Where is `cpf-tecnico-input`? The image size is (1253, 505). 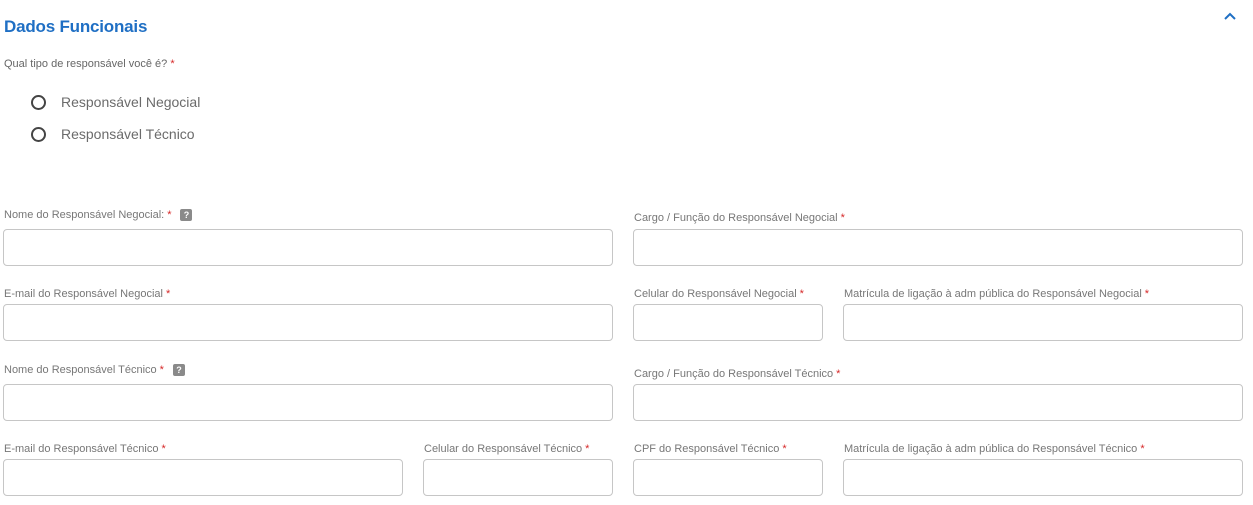
cpf-tecnico-input is located at coordinates (728, 477).